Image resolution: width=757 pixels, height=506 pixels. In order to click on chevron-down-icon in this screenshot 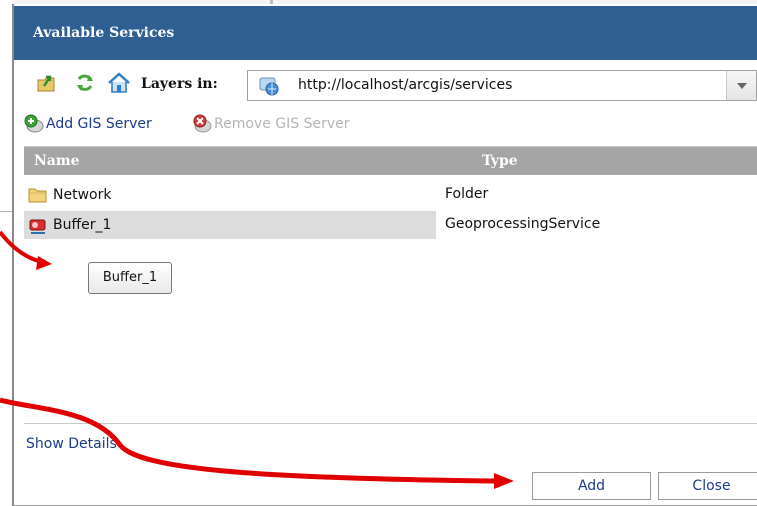, I will do `click(741, 85)`.